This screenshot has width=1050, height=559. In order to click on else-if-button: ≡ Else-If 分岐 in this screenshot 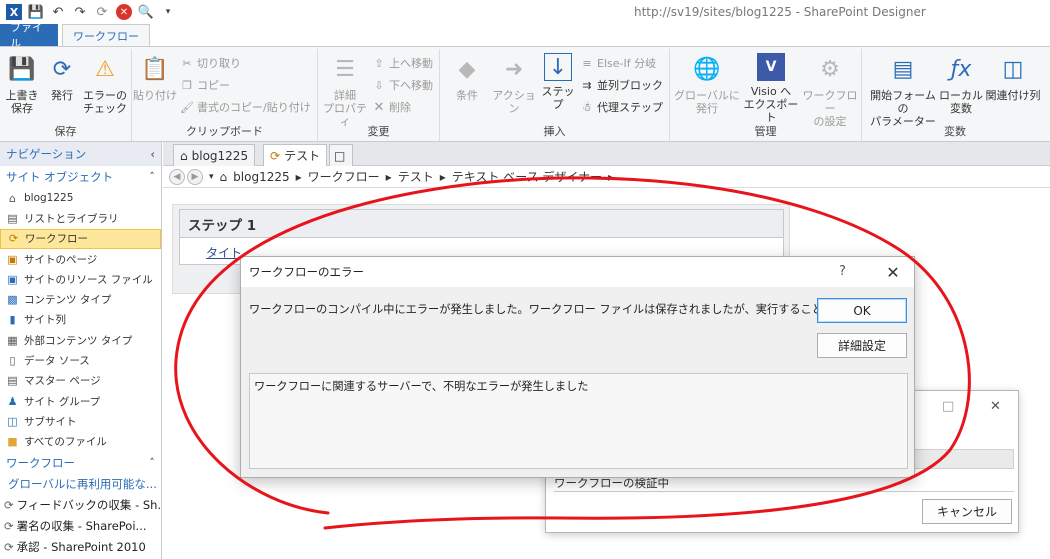, I will do `click(618, 63)`.